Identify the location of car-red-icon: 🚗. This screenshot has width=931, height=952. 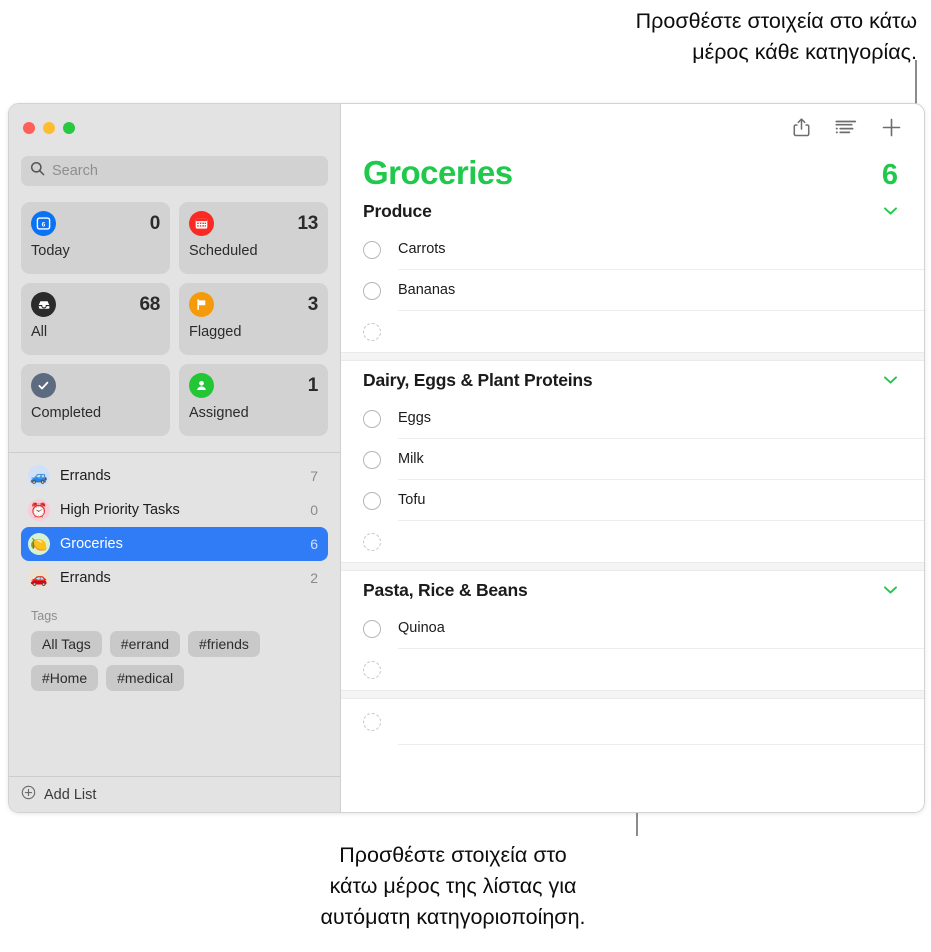
(39, 578).